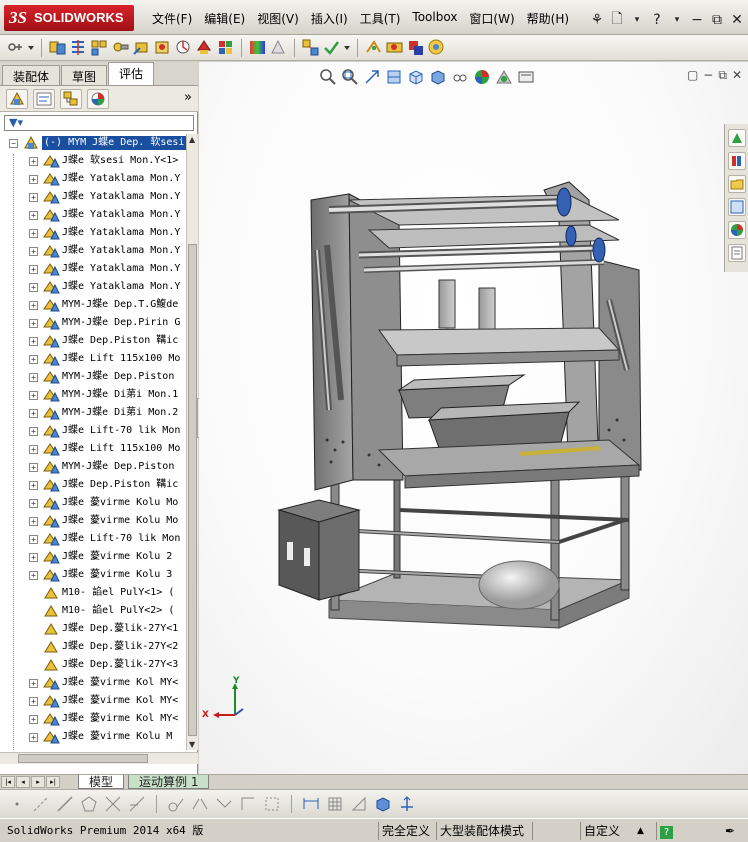  Describe the element at coordinates (93, 575) in the screenshot. I see `tree-item: + J蝶e 薆virme Kolu 3` at that location.